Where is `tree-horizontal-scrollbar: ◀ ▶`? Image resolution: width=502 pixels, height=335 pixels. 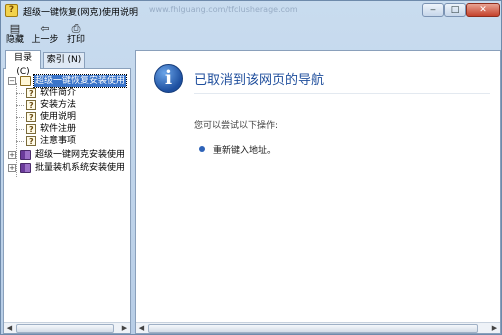 tree-horizontal-scrollbar: ◀ ▶ is located at coordinates (67, 327).